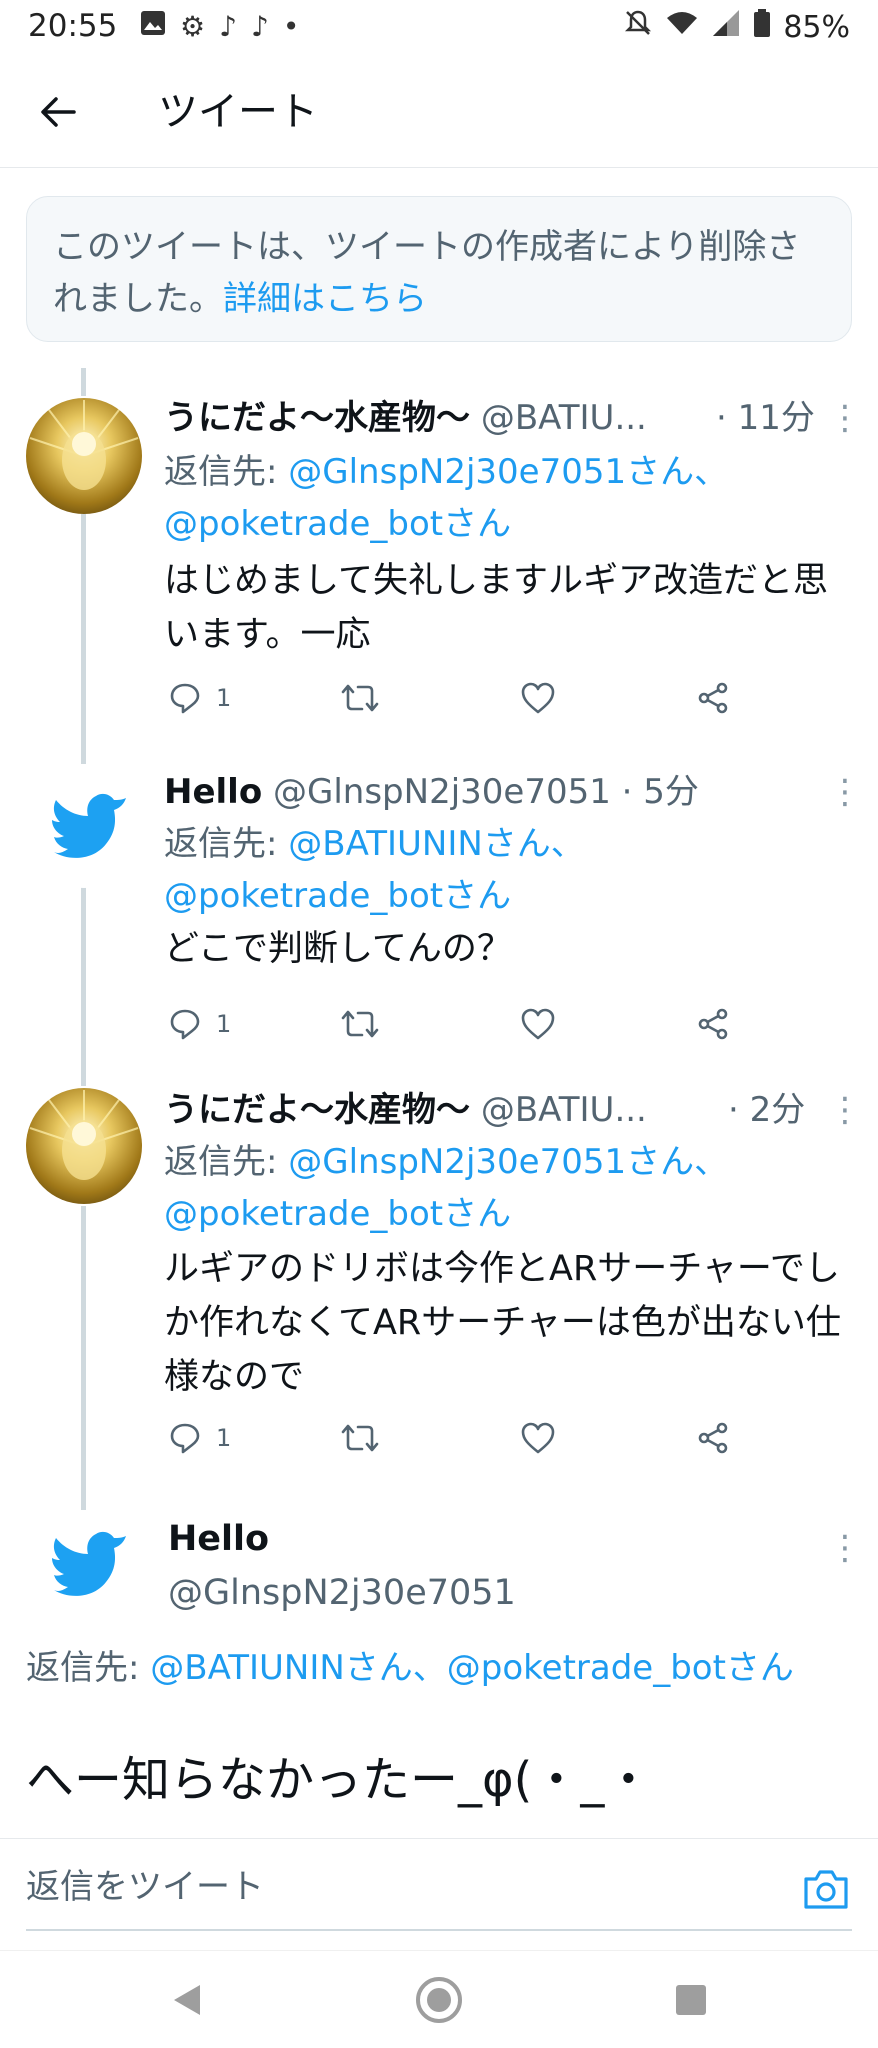 The height and width of the screenshot is (2048, 878). I want to click on divider, so click(439, 1930).